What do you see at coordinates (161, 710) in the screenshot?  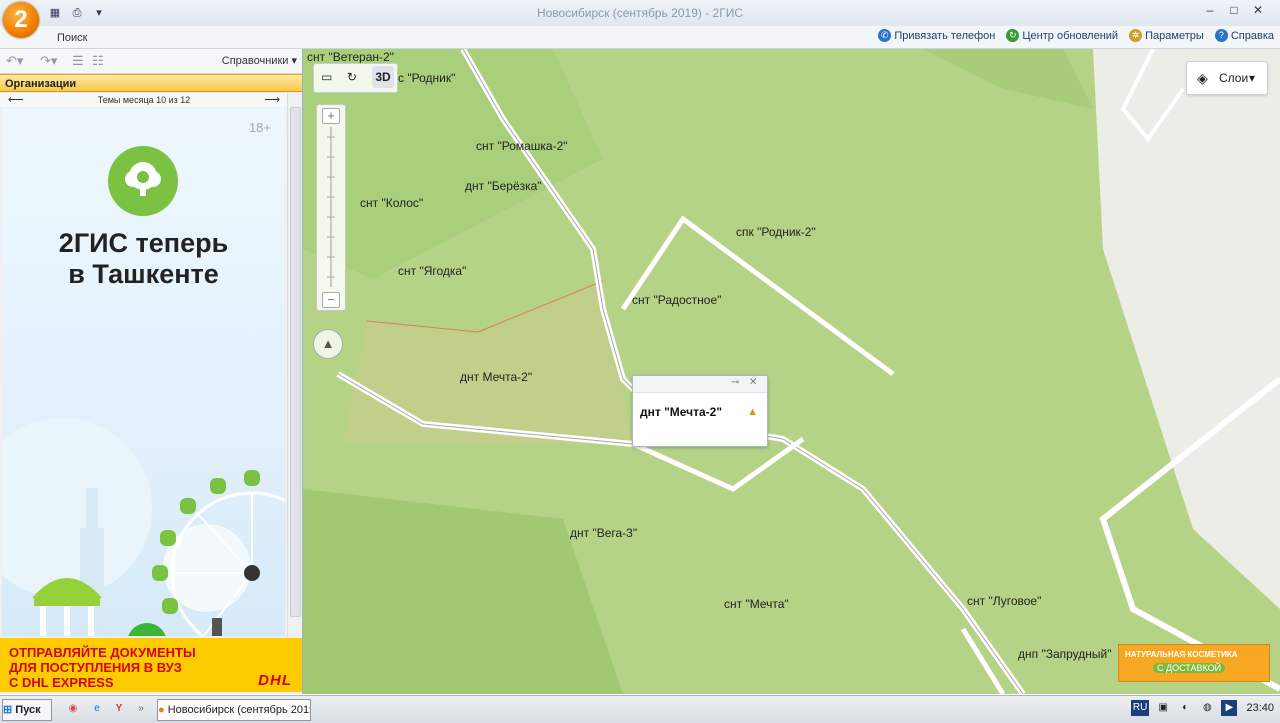 I see `2gis-icon: ●` at bounding box center [161, 710].